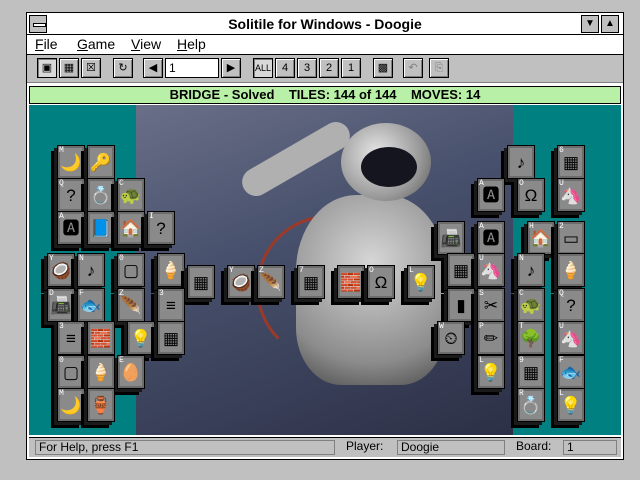 Image resolution: width=640 pixels, height=480 pixels. I want to click on tile: E 🥚, so click(131, 372).